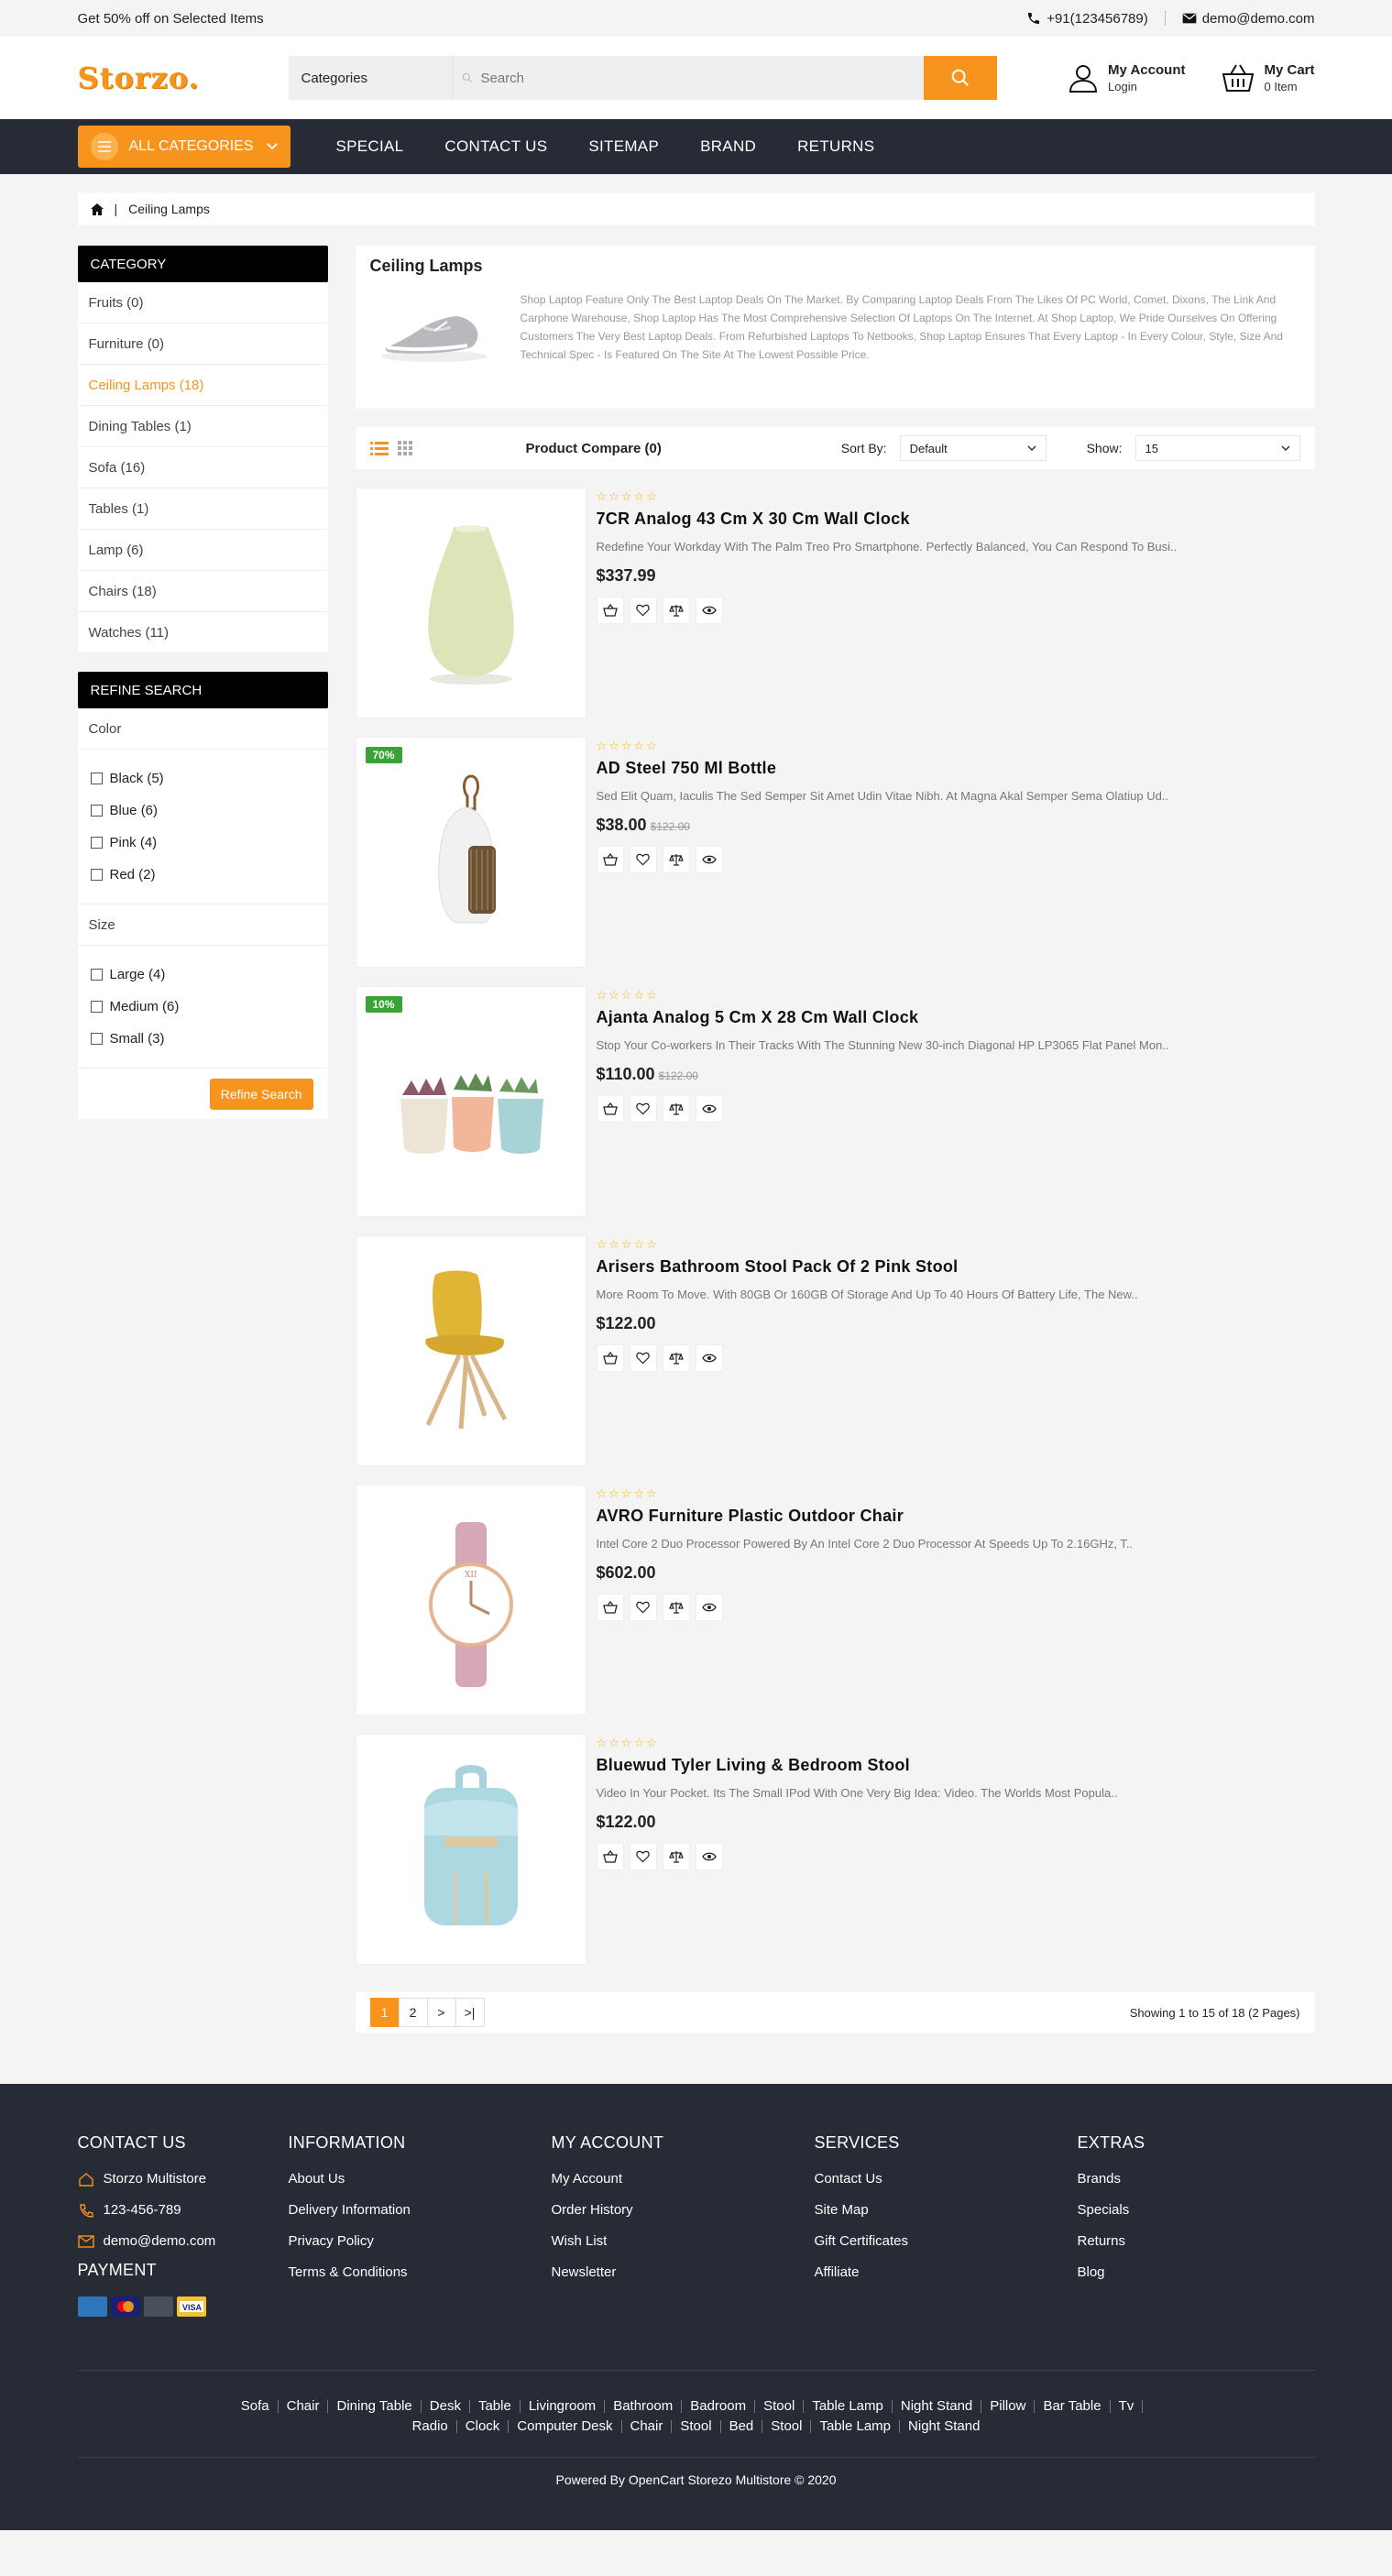 The image size is (1392, 2576). What do you see at coordinates (683, 2241) in the screenshot?
I see `footer-link: Wish List` at bounding box center [683, 2241].